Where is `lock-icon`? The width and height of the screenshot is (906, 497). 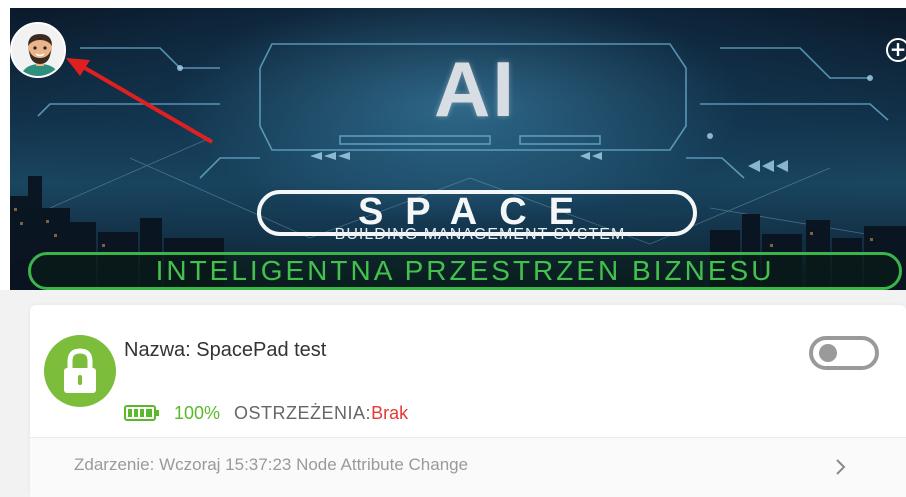
lock-icon is located at coordinates (80, 371).